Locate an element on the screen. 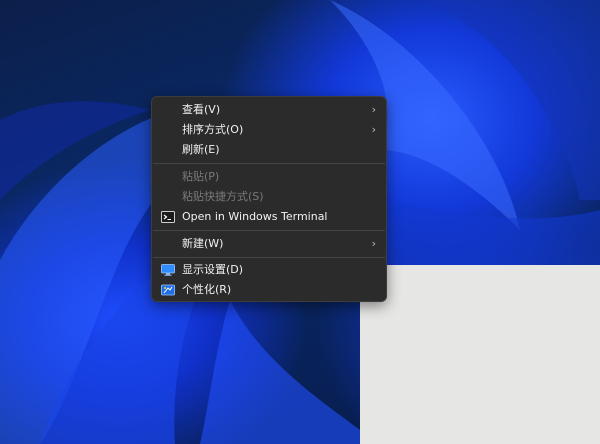 The image size is (600, 444). menu-item-label: 个性化(R) is located at coordinates (207, 289).